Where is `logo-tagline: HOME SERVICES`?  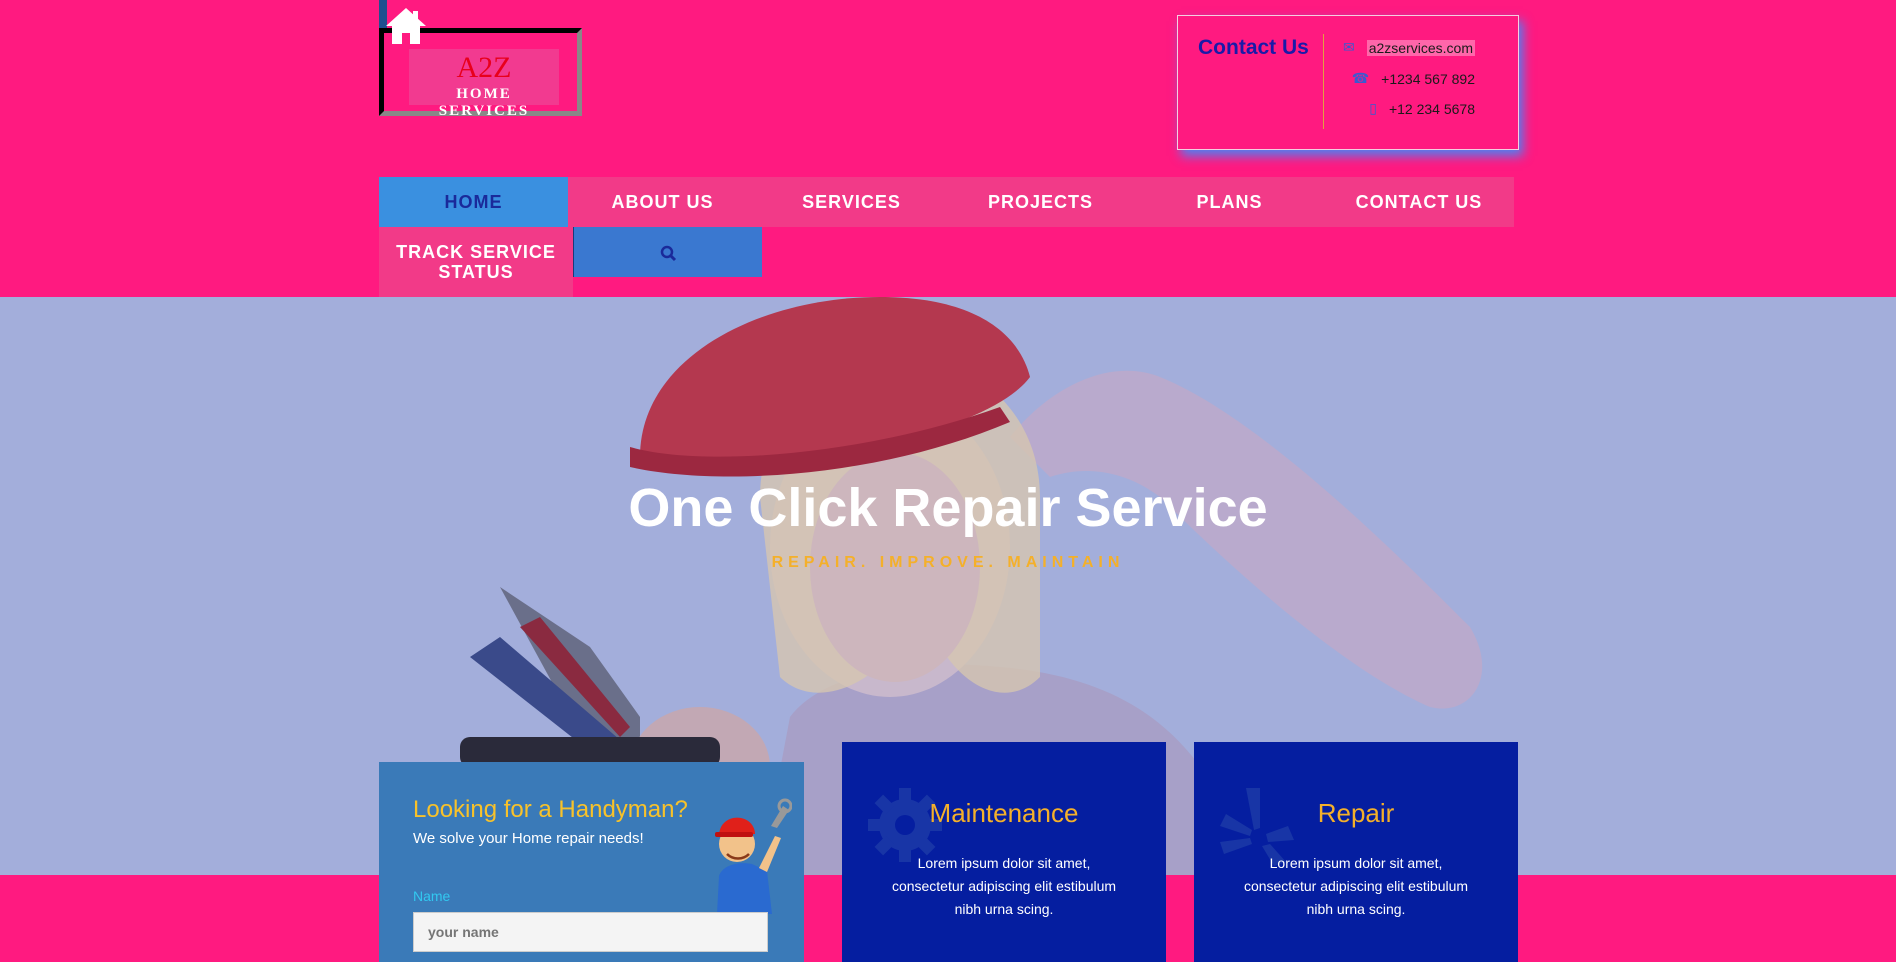
logo-tagline: HOME SERVICES is located at coordinates (484, 102).